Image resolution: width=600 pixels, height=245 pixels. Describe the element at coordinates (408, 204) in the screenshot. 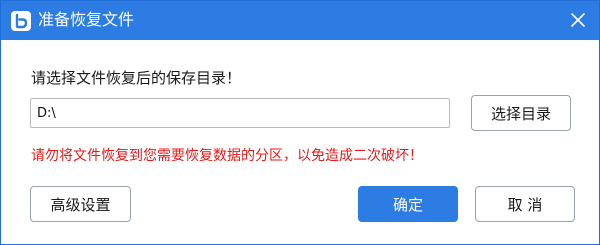

I see `confirm-button: 确定` at that location.